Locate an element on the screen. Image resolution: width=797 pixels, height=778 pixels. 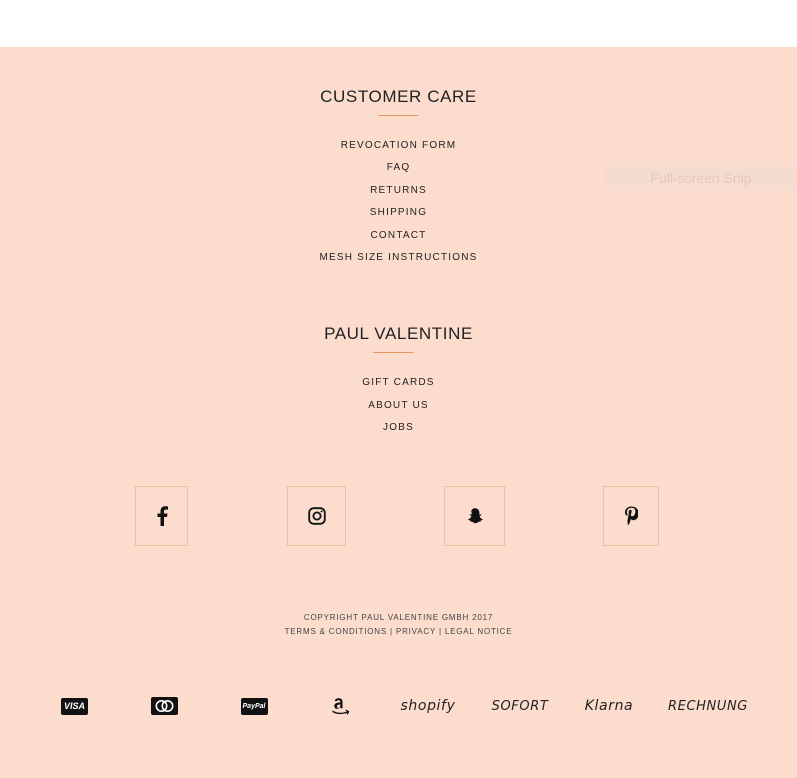
instagram-button is located at coordinates (316, 516).